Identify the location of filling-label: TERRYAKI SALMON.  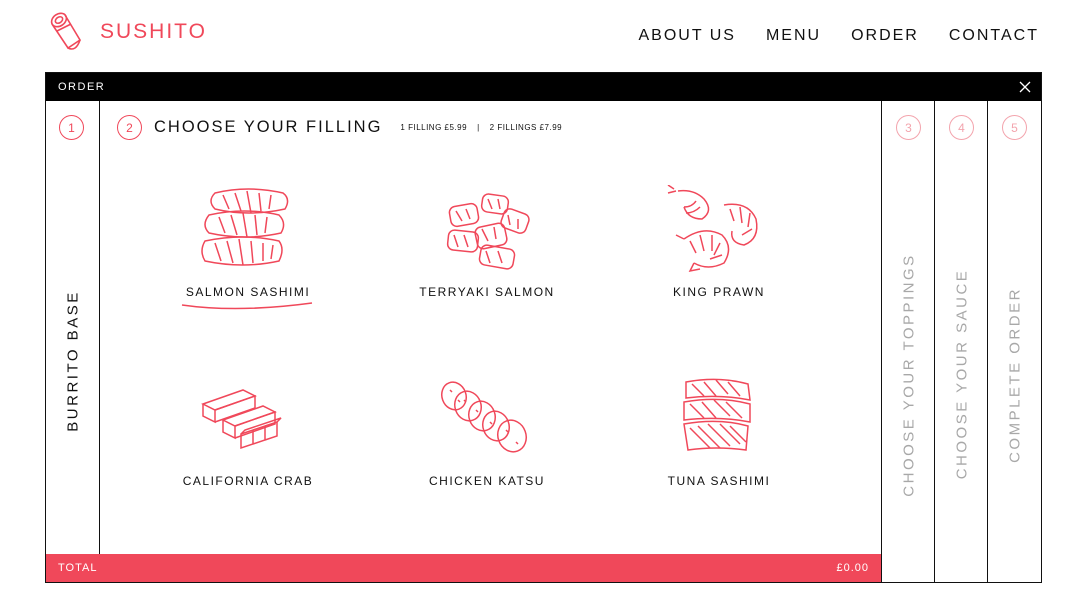
(487, 292).